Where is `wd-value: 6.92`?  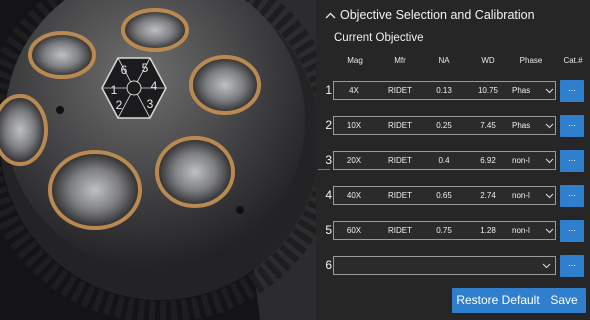
wd-value: 6.92 is located at coordinates (488, 160).